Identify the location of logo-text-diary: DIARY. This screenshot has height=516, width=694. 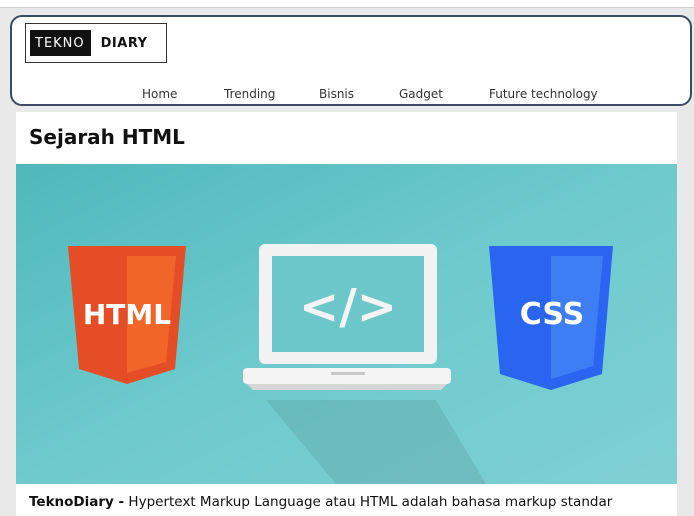
(124, 43).